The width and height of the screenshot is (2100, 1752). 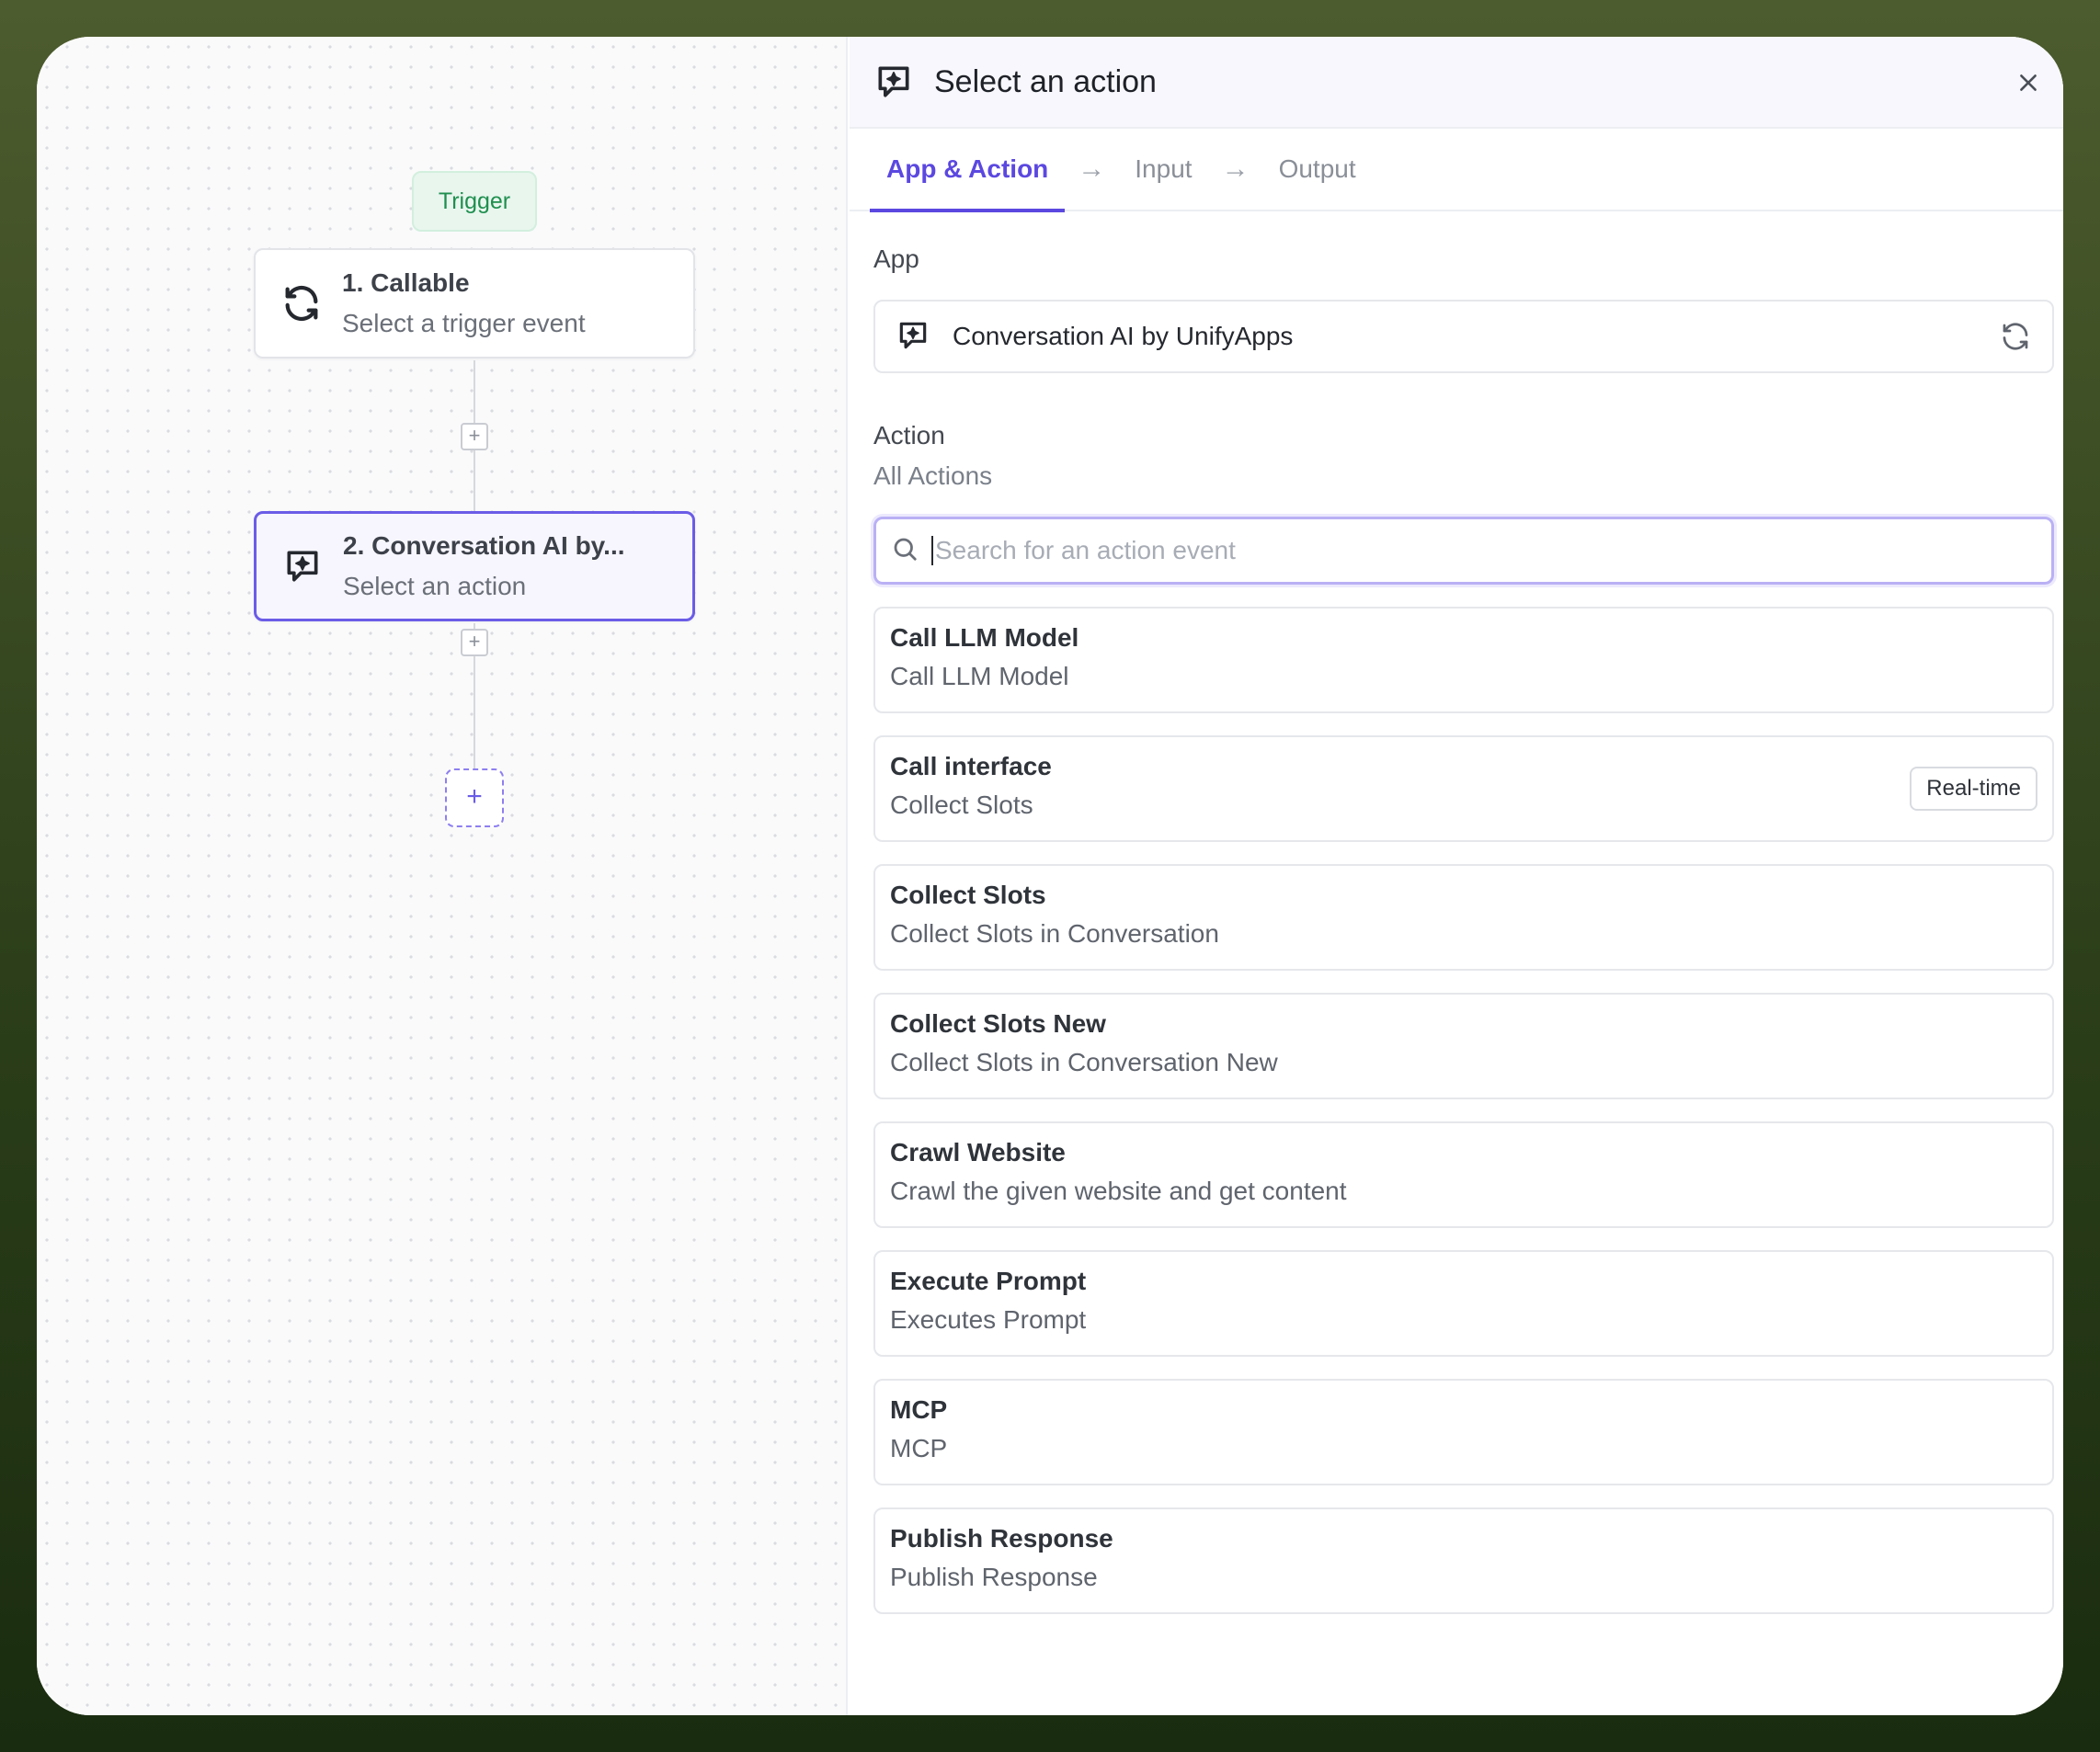 I want to click on action-description: Collect Slots in Conversation New, so click(x=1084, y=1062).